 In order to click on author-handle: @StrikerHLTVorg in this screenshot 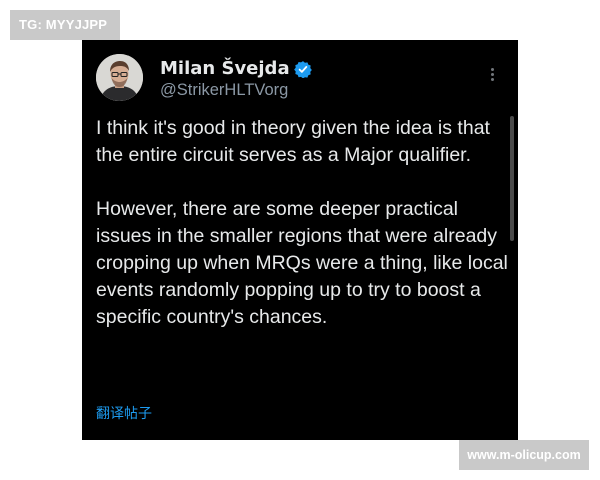, I will do `click(224, 90)`.